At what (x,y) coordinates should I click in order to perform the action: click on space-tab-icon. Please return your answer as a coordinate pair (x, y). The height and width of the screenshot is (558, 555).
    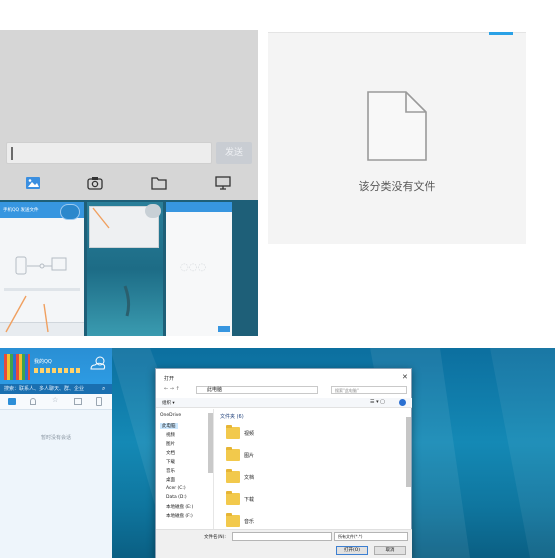
    Looking at the image, I should click on (78, 401).